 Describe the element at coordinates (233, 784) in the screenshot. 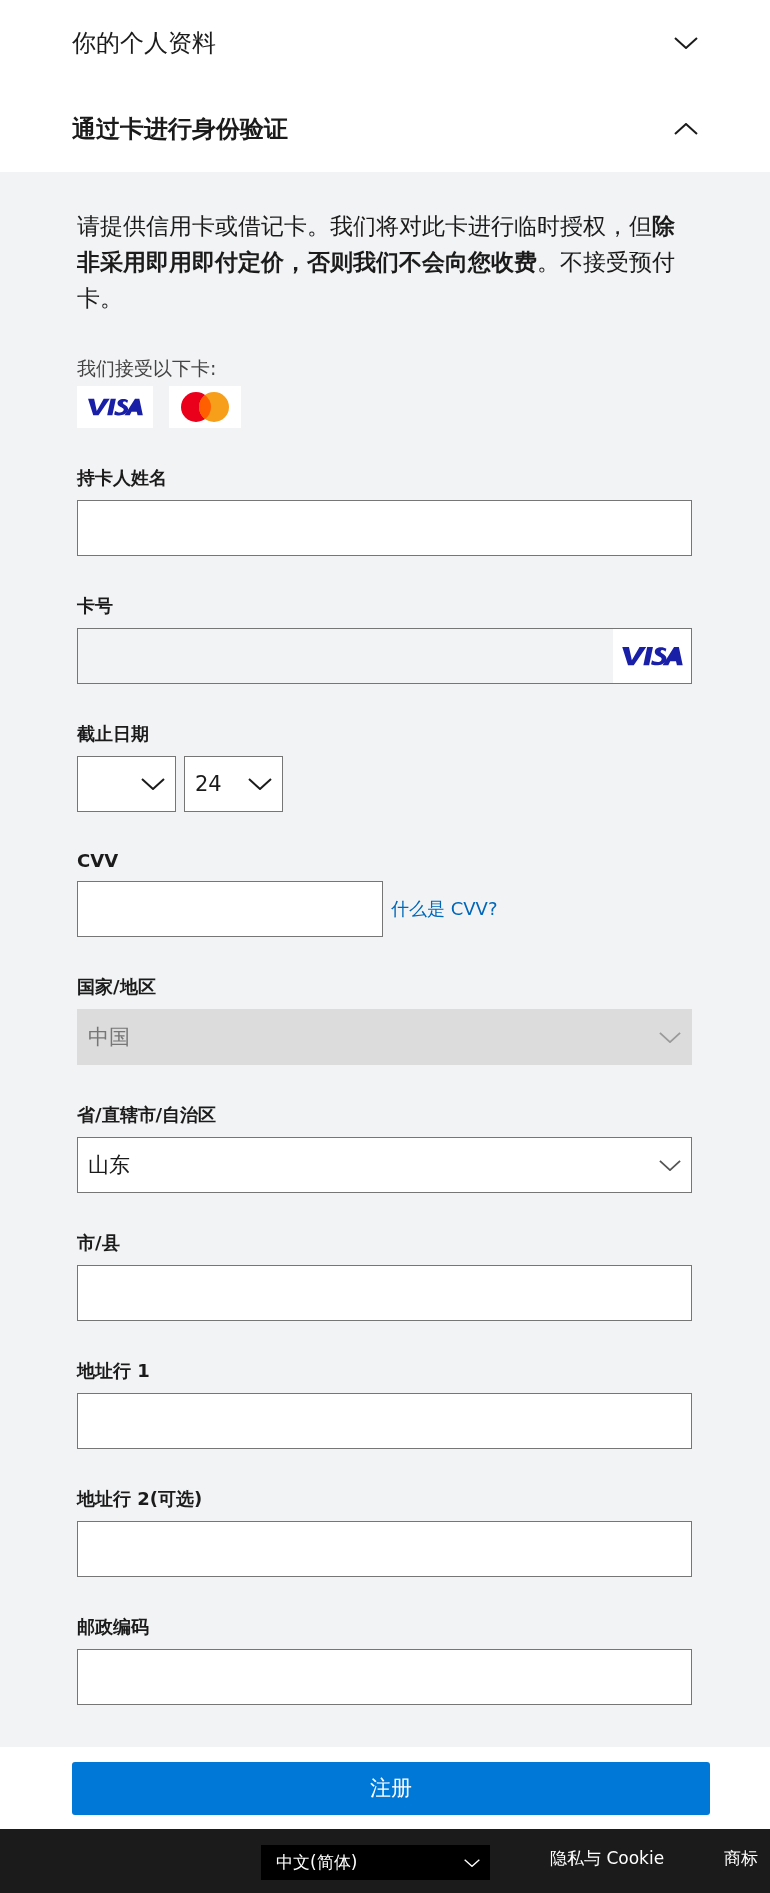

I see `year-select: 24` at that location.